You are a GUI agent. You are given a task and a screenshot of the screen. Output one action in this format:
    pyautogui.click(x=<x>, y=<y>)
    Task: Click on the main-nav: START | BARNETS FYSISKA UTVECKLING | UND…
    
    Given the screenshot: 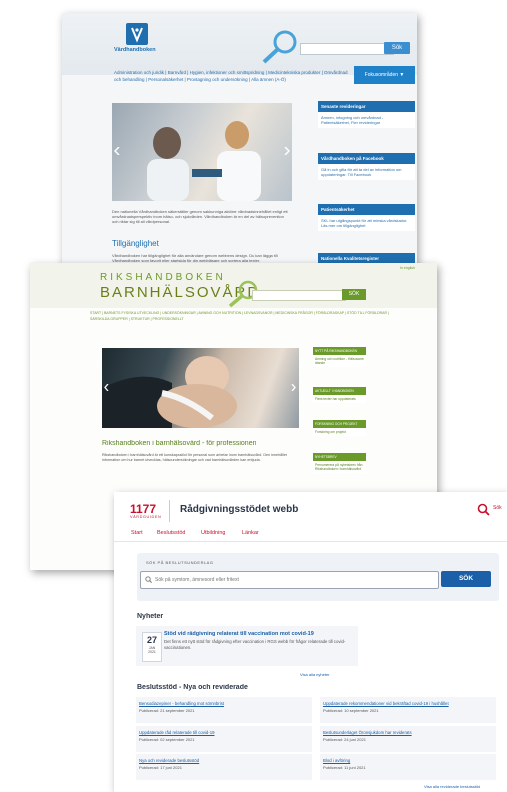 What is the action you would take?
    pyautogui.click(x=240, y=316)
    